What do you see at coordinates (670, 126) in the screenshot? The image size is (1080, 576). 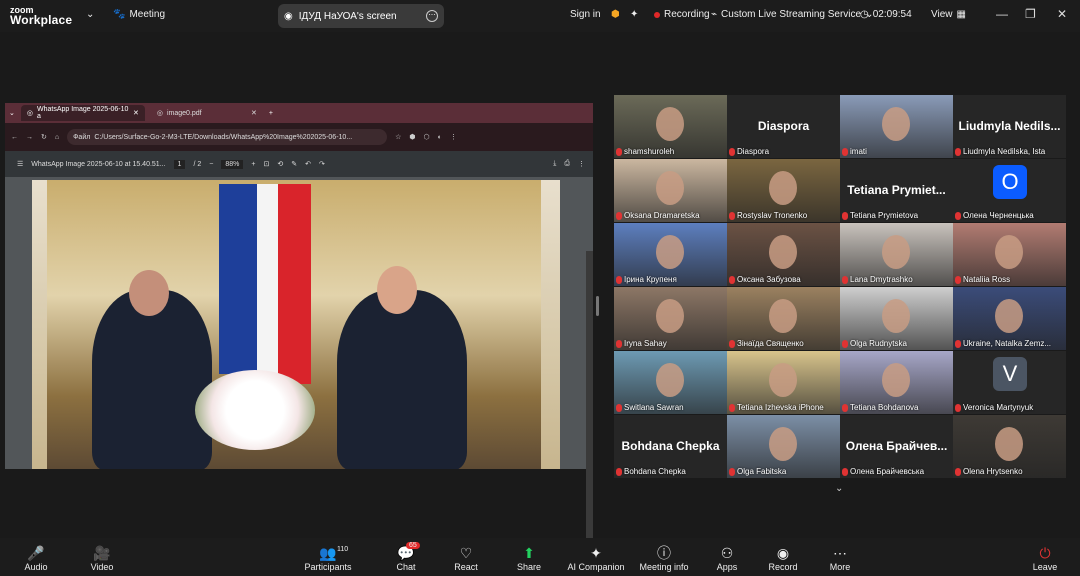 I see `participant-tile: shamshuroleh` at bounding box center [670, 126].